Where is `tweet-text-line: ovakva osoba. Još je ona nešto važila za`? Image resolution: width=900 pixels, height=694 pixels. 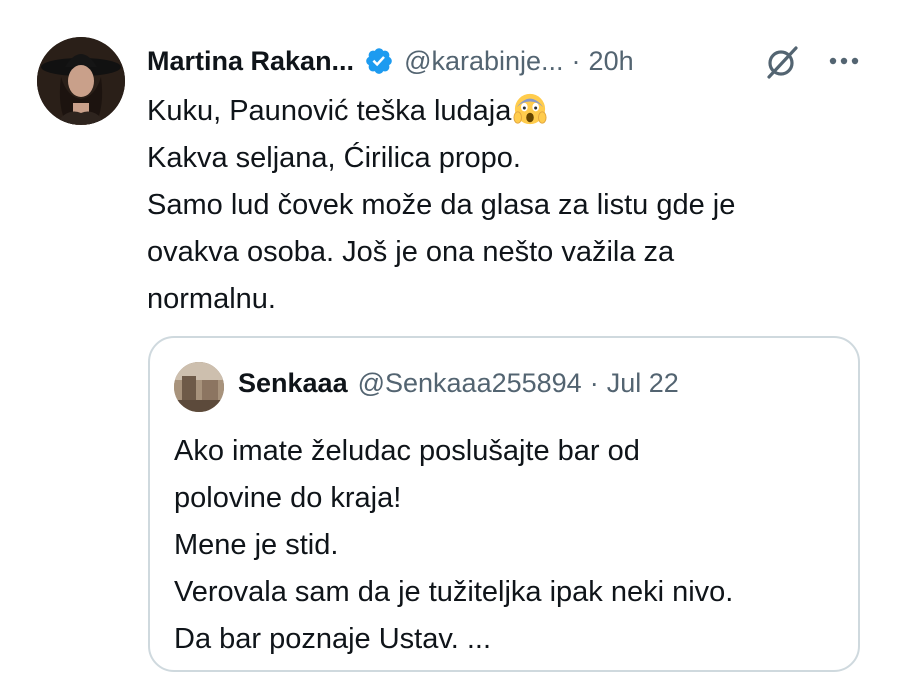 tweet-text-line: ovakva osoba. Još je ona nešto važila za is located at coordinates (411, 252).